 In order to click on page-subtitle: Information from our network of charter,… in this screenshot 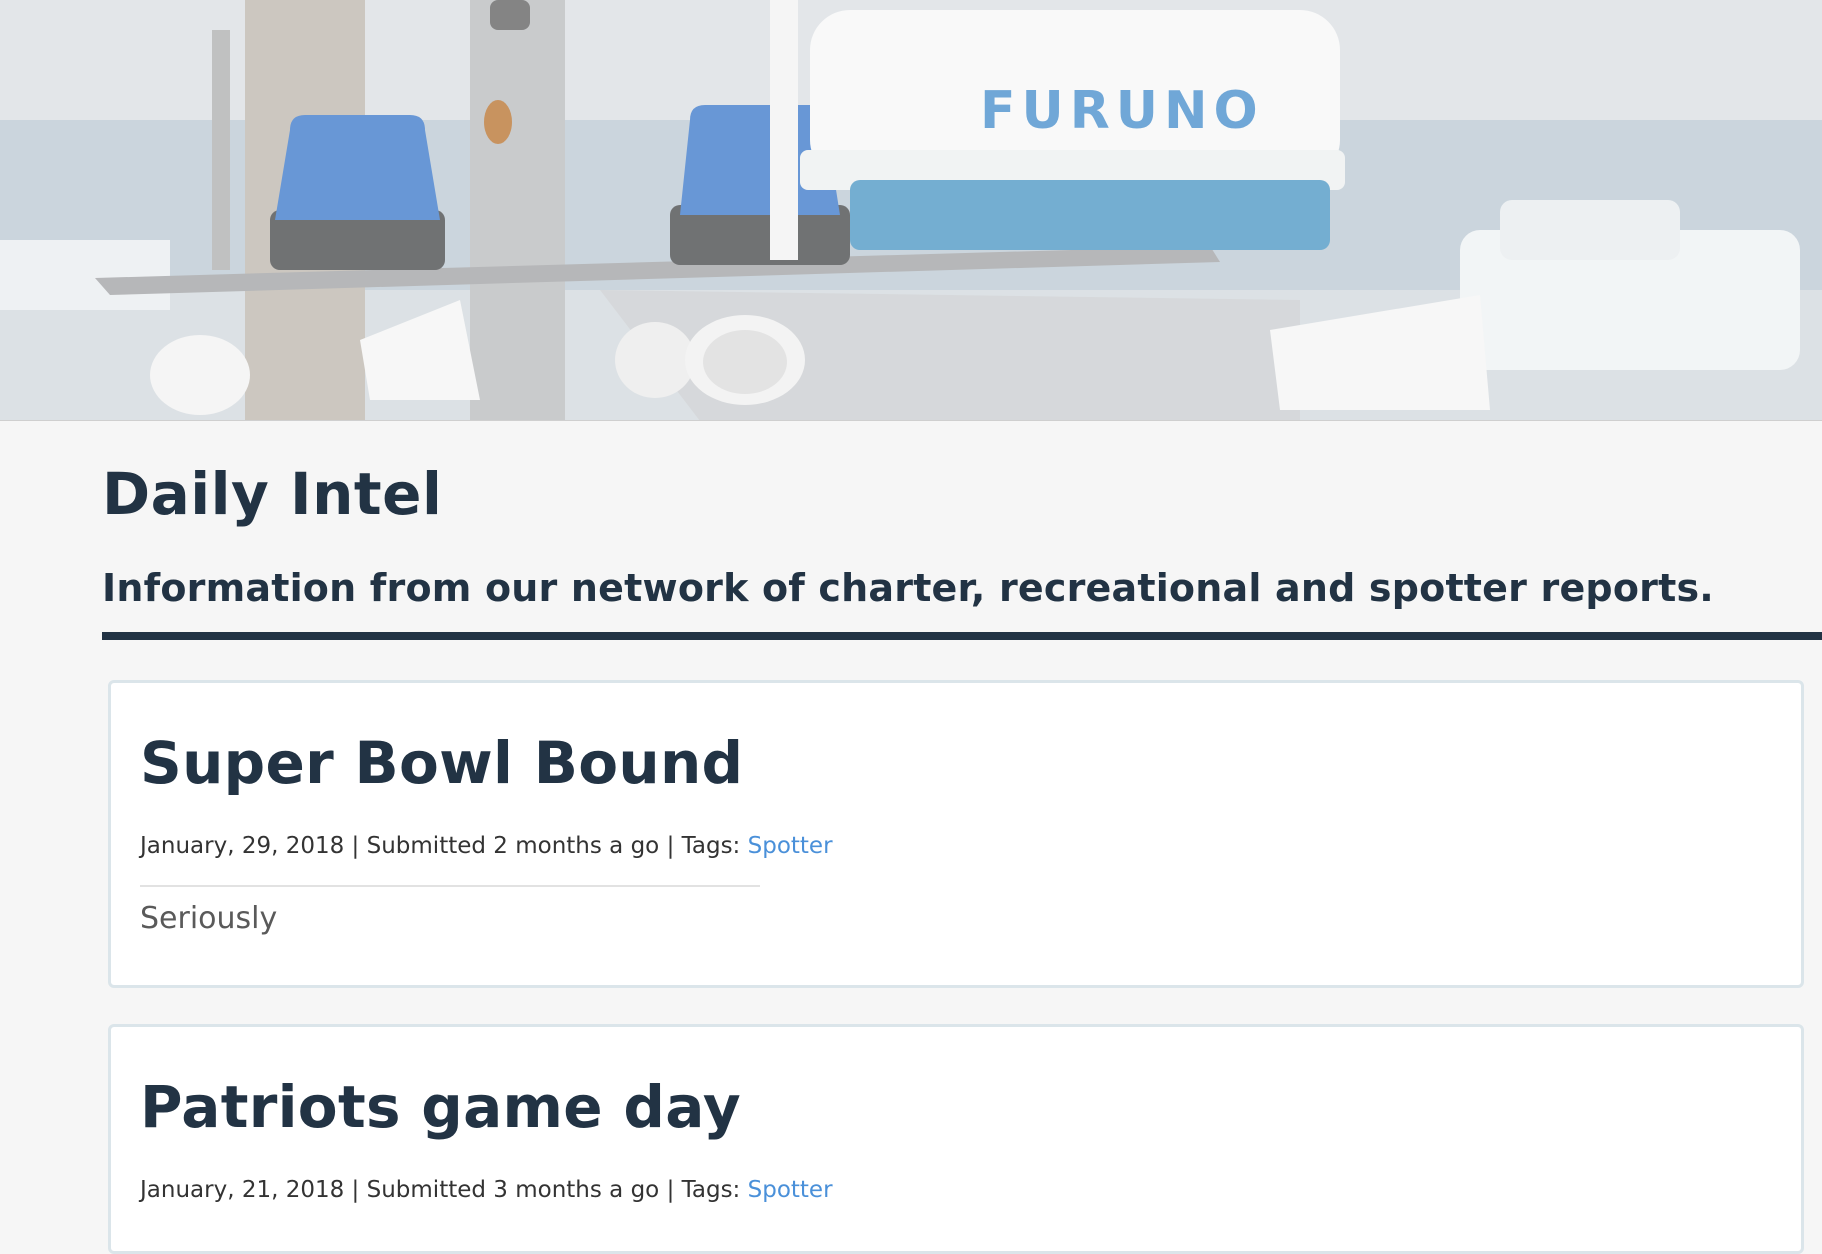, I will do `click(908, 588)`.